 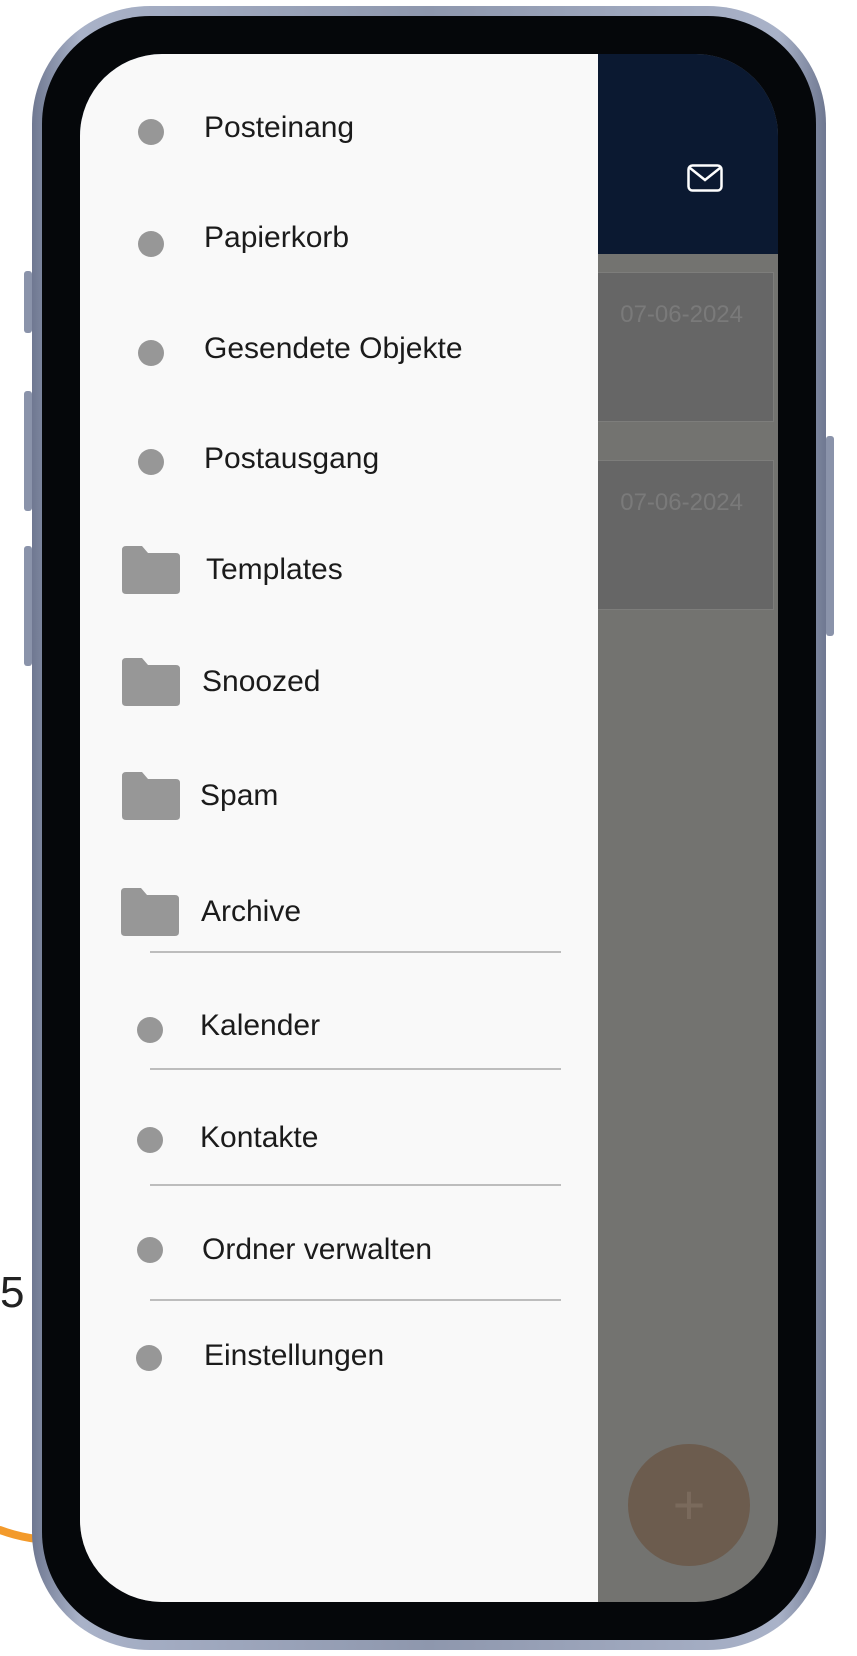 I want to click on phone-volume-down, so click(x=28, y=606).